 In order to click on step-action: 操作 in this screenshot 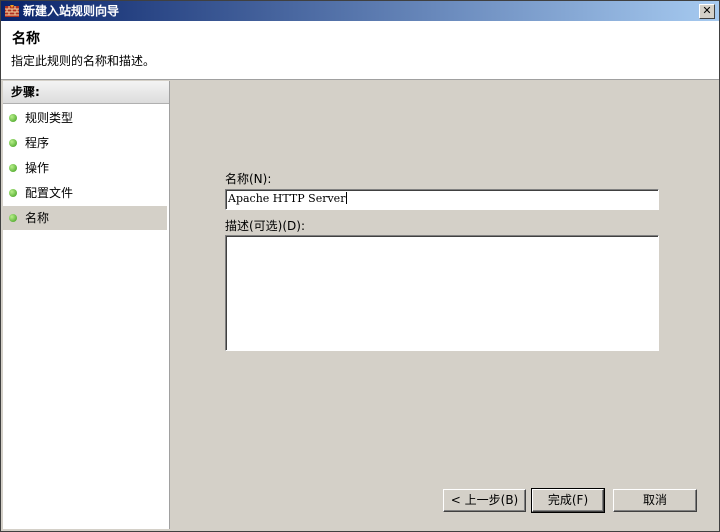, I will do `click(85, 168)`.